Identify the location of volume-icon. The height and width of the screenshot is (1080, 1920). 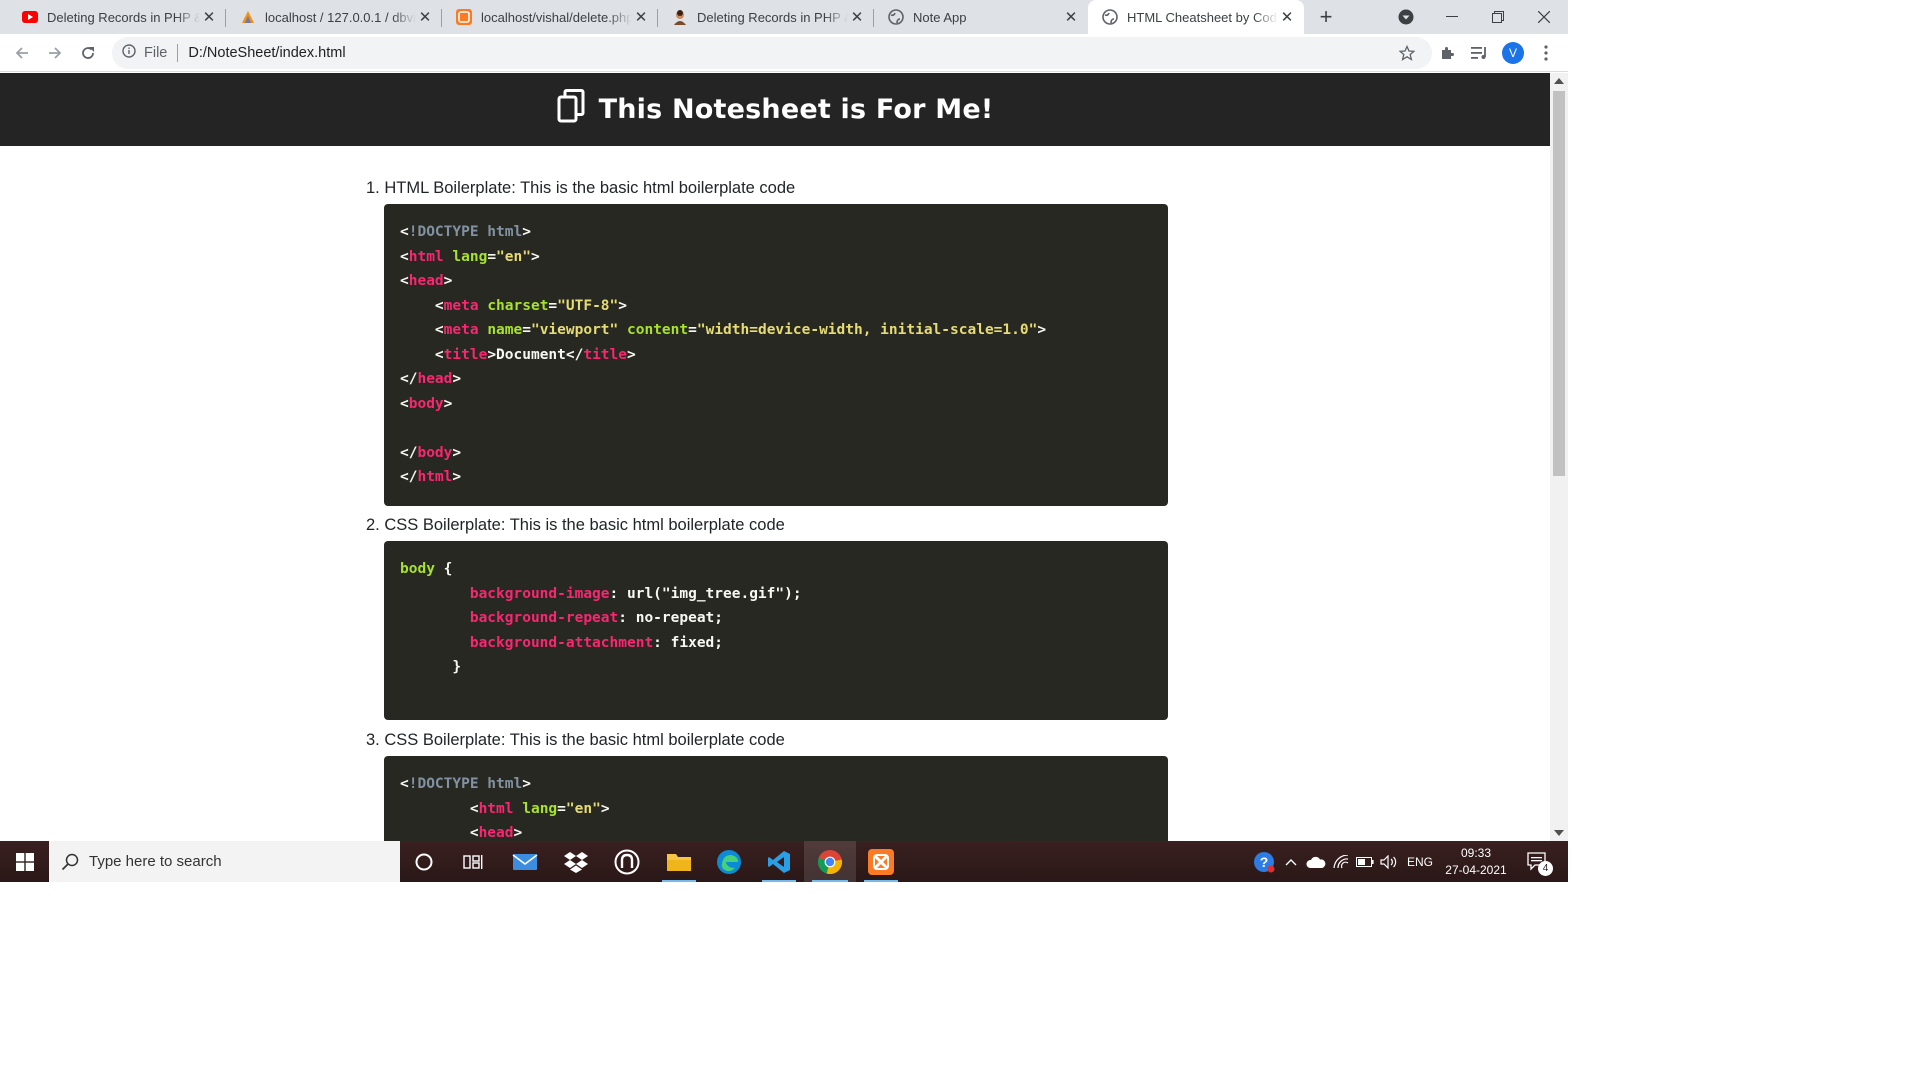
(1389, 861).